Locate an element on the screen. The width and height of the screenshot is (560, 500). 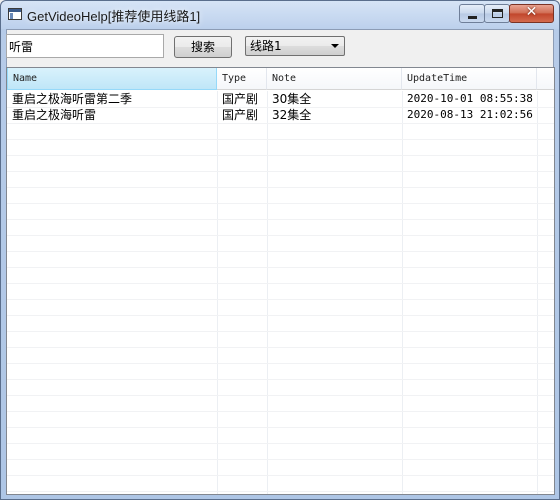
maximize-icon is located at coordinates (497, 13).